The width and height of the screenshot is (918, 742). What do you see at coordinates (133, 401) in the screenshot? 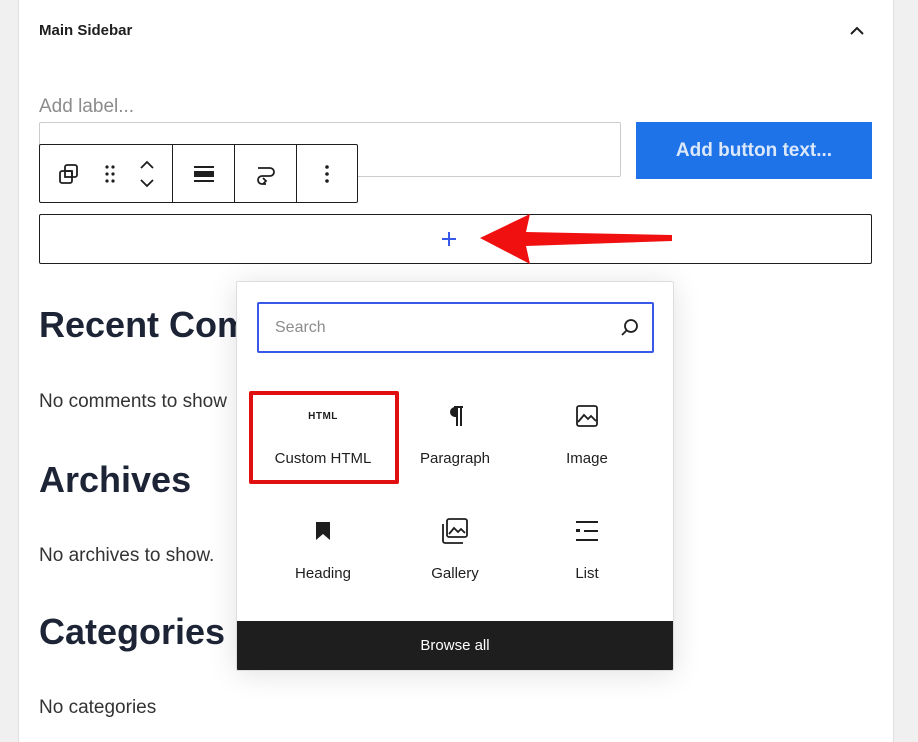
I see `recent-comments-text: No comments to show` at bounding box center [133, 401].